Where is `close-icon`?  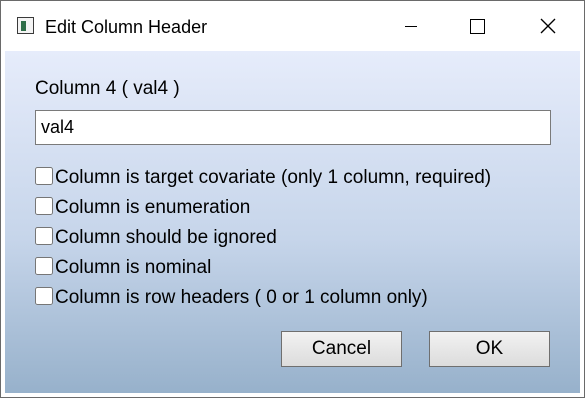 close-icon is located at coordinates (548, 26).